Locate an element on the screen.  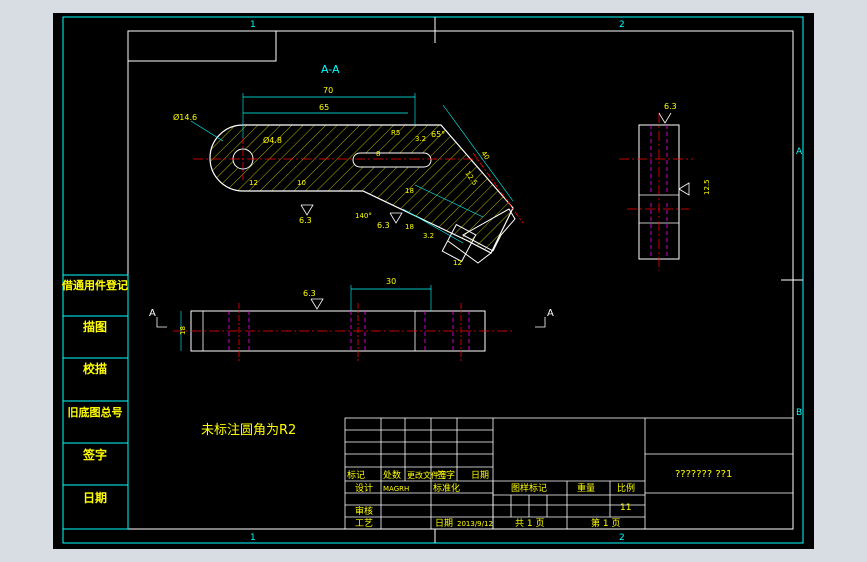
tb-date-label: 日期 is located at coordinates (444, 523).